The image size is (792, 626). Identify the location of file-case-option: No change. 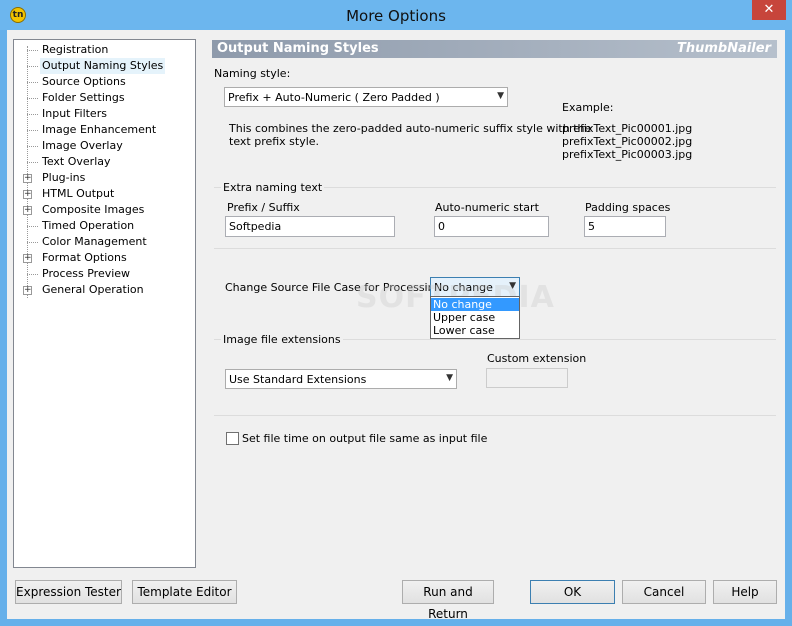
(475, 304).